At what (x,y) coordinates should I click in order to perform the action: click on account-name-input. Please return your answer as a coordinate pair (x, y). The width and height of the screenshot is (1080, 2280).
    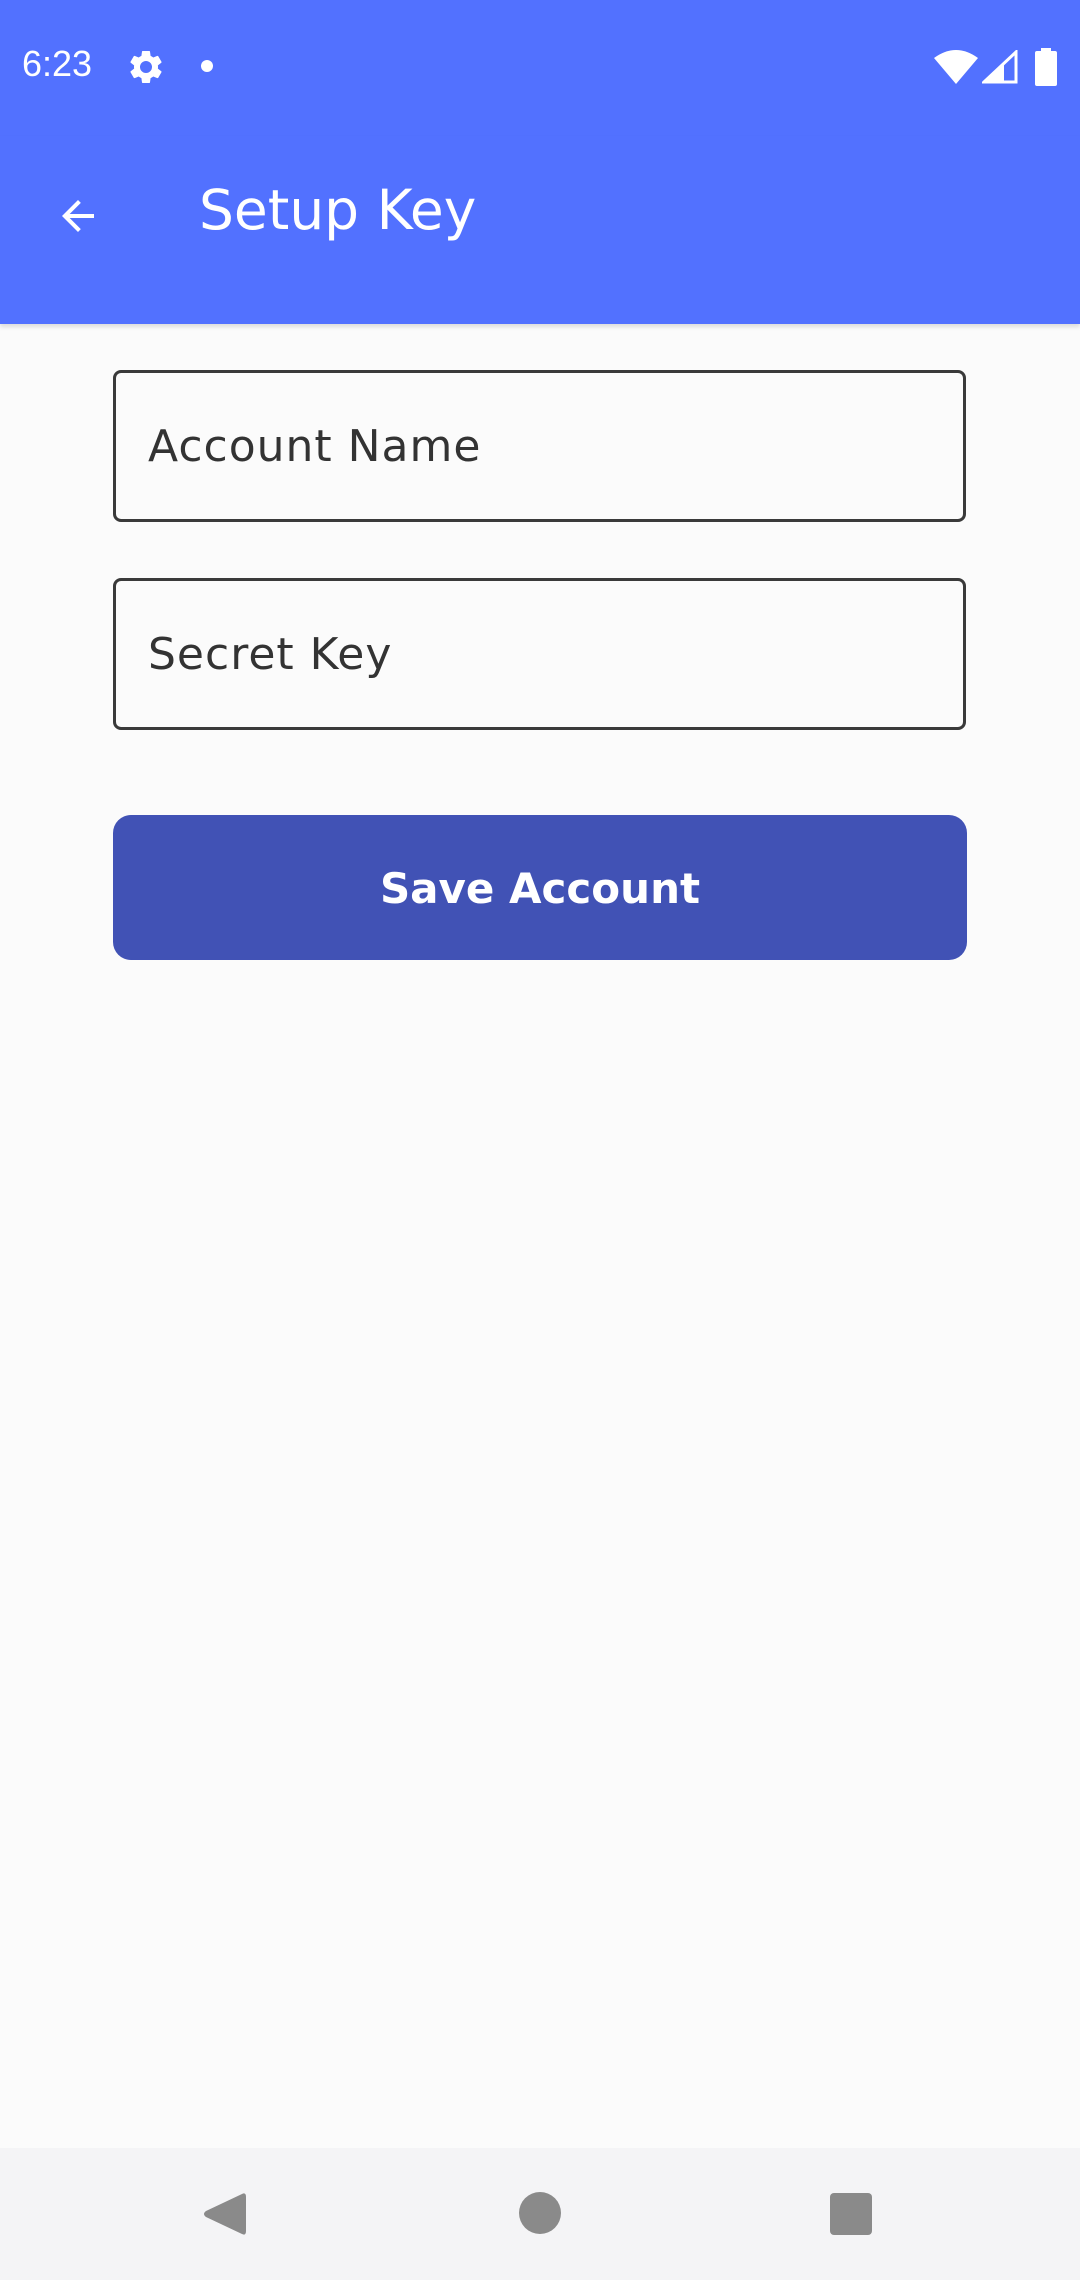
    Looking at the image, I should click on (539, 446).